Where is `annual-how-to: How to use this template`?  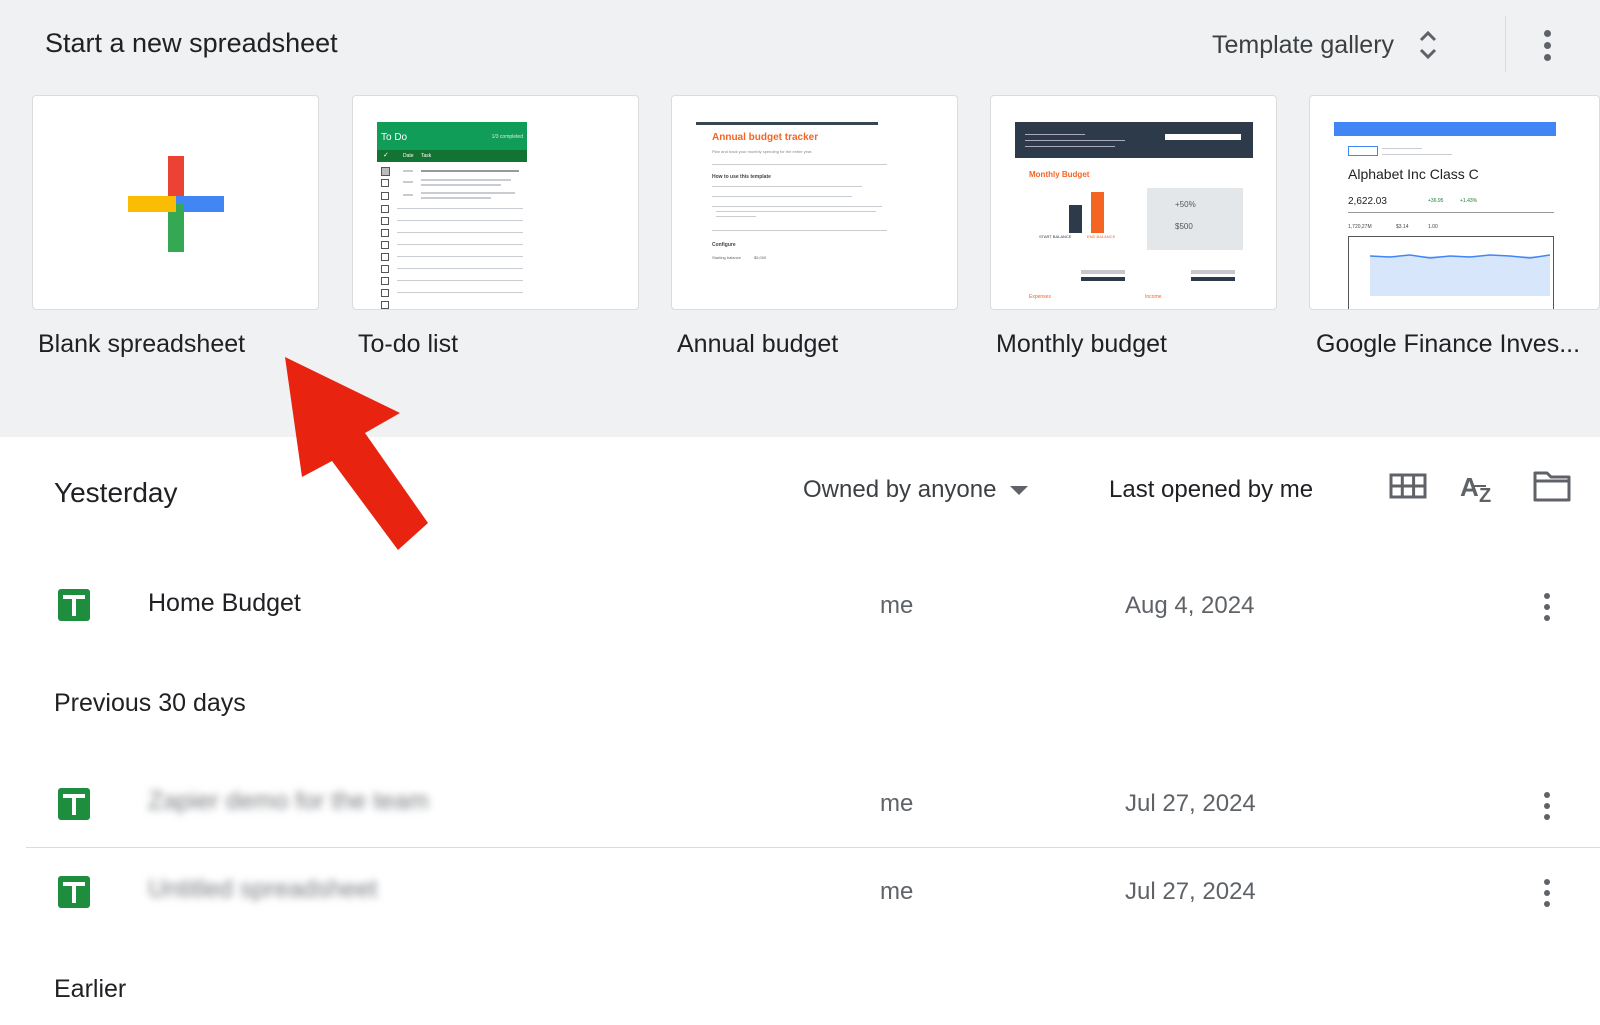
annual-how-to: How to use this template is located at coordinates (741, 177).